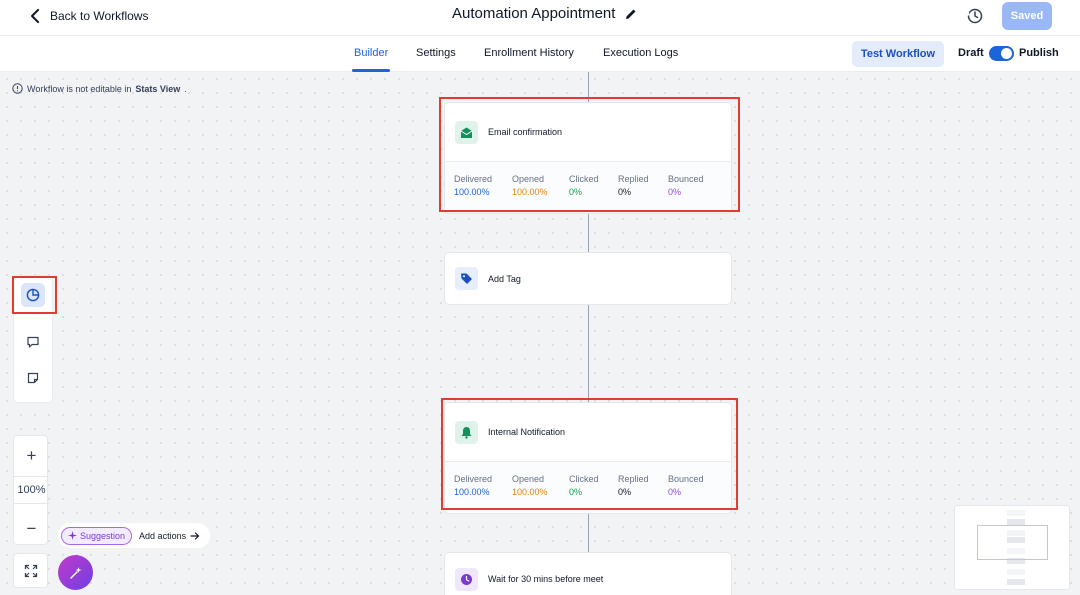 This screenshot has width=1080, height=595. What do you see at coordinates (158, 88) in the screenshot?
I see `notice-bold-text: Stats View` at bounding box center [158, 88].